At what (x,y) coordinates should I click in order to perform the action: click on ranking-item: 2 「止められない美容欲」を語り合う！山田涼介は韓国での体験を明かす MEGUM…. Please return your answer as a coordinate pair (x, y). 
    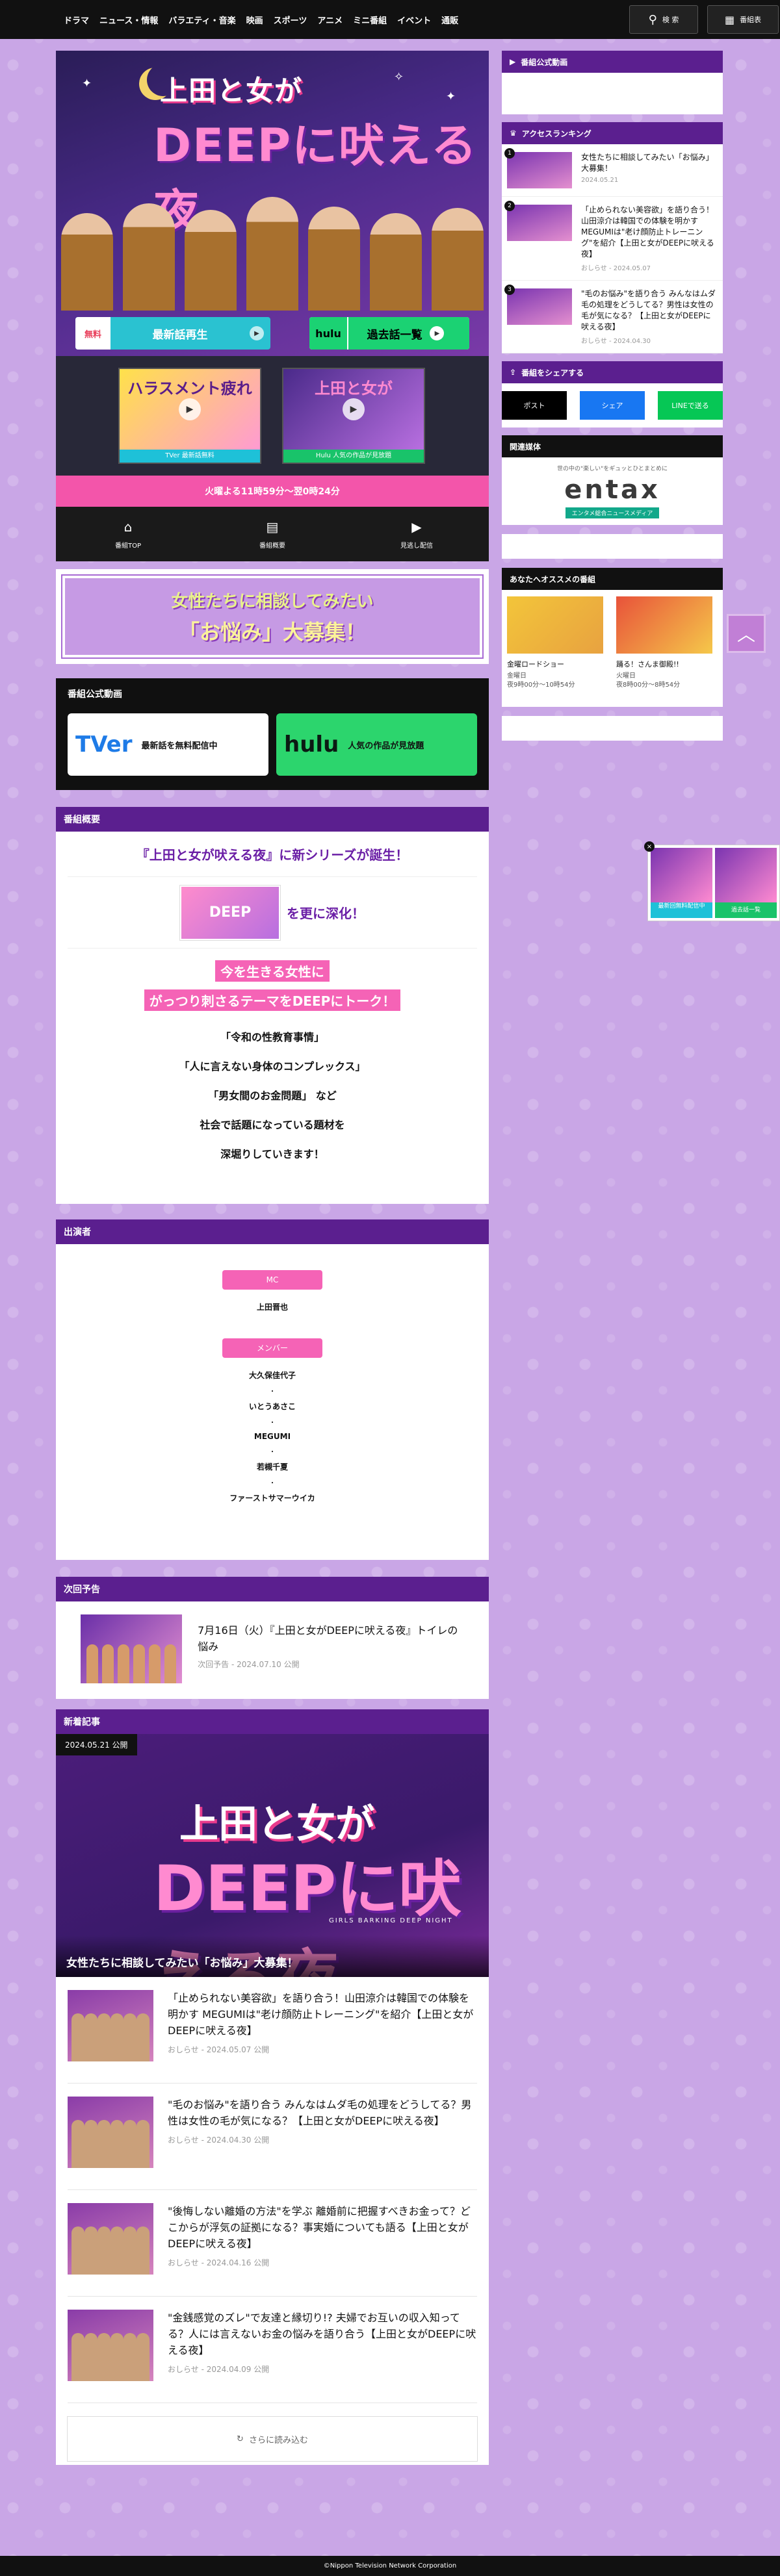
    Looking at the image, I should click on (613, 239).